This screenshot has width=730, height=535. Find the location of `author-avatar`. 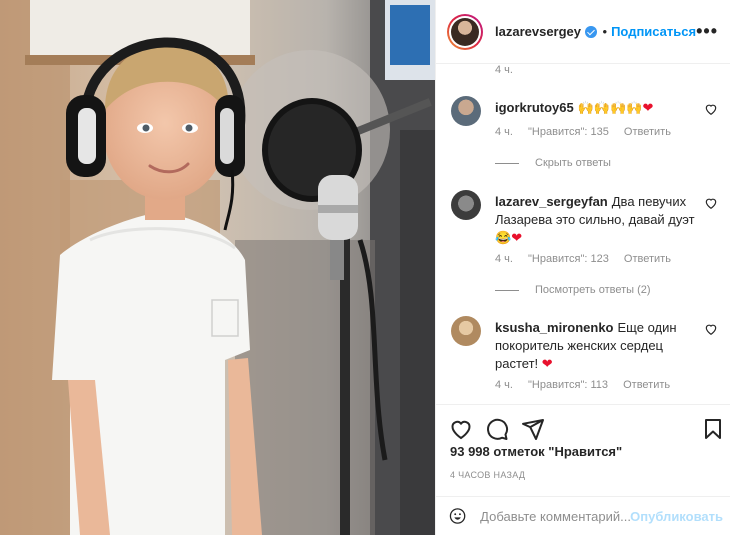

author-avatar is located at coordinates (465, 31).